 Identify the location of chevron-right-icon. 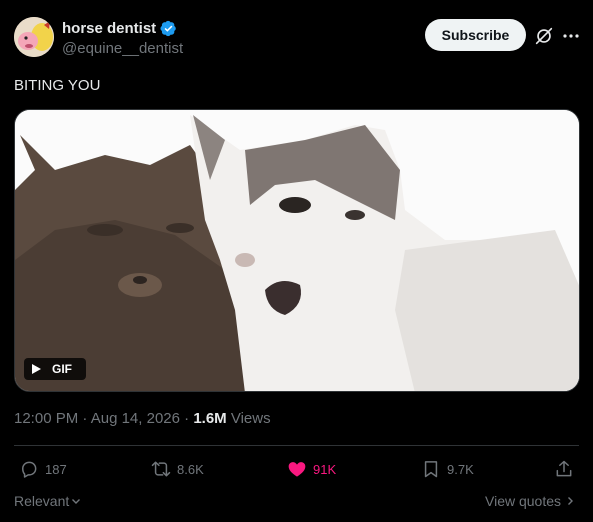
(571, 501).